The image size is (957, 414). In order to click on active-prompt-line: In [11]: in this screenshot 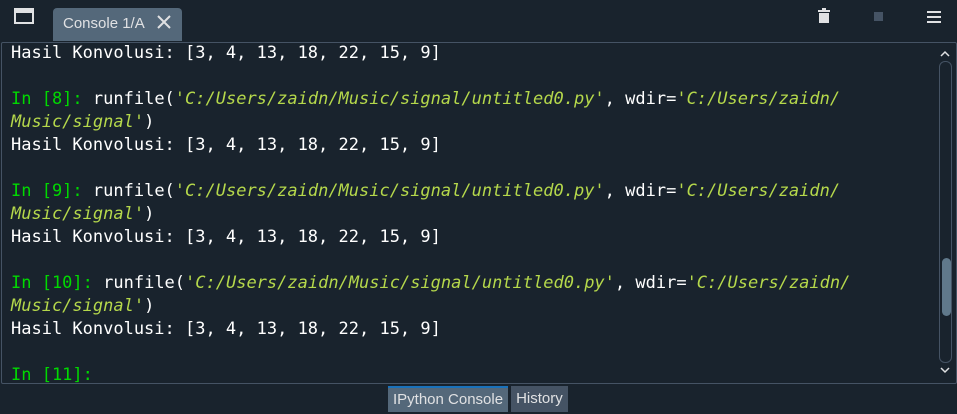, I will do `click(472, 374)`.